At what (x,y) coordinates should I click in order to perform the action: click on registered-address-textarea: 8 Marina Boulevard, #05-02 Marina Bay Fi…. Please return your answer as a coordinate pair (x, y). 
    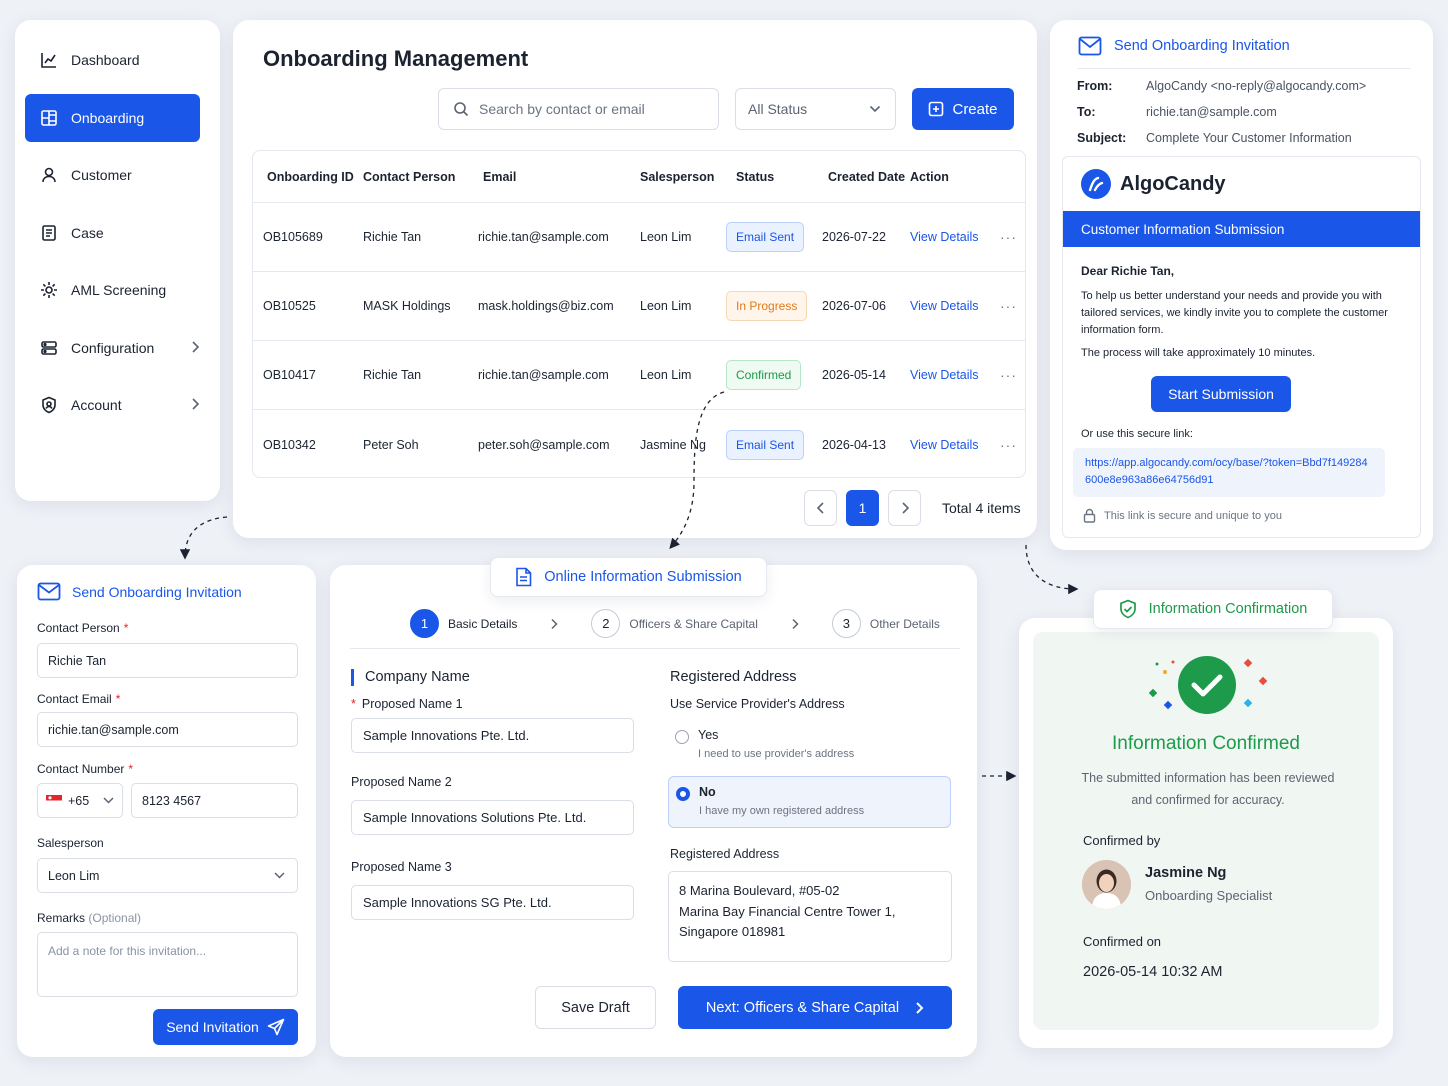
    Looking at the image, I should click on (810, 916).